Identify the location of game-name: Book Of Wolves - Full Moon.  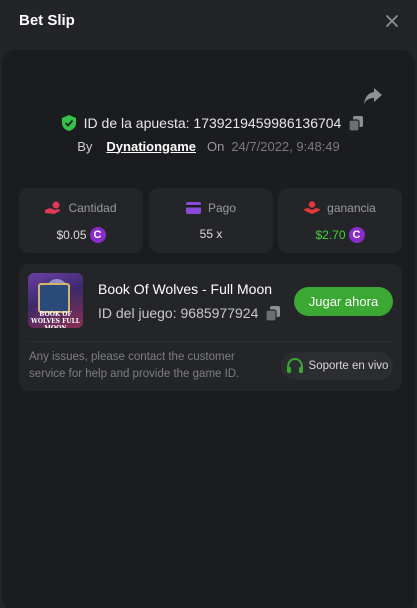
(185, 289).